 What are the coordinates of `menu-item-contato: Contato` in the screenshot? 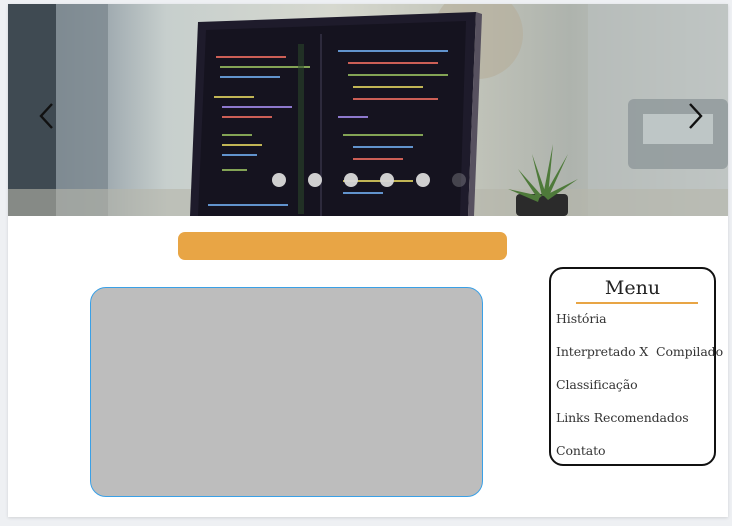 It's located at (639, 458).